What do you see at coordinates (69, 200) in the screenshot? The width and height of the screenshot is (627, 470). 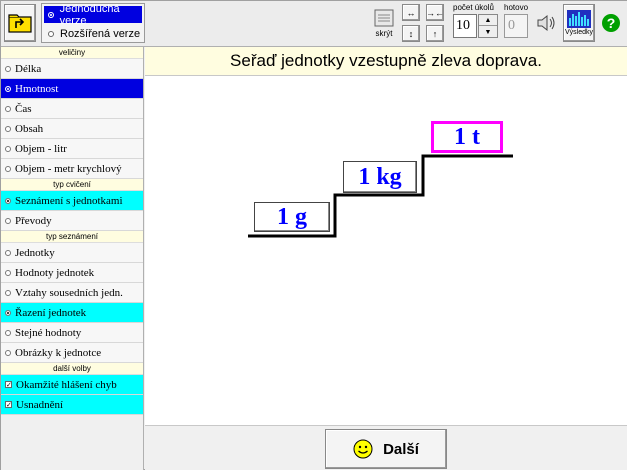 I see `exercise-option-label: Seznámení s jednotkami` at bounding box center [69, 200].